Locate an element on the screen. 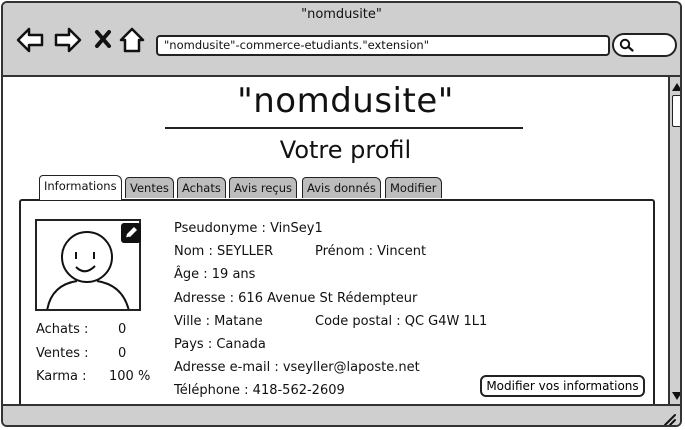 This screenshot has width=685, height=430. edit-avatar-button is located at coordinates (131, 233).